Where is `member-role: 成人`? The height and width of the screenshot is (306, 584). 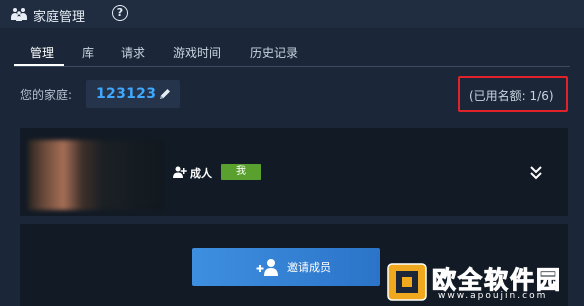
member-role: 成人 is located at coordinates (201, 173).